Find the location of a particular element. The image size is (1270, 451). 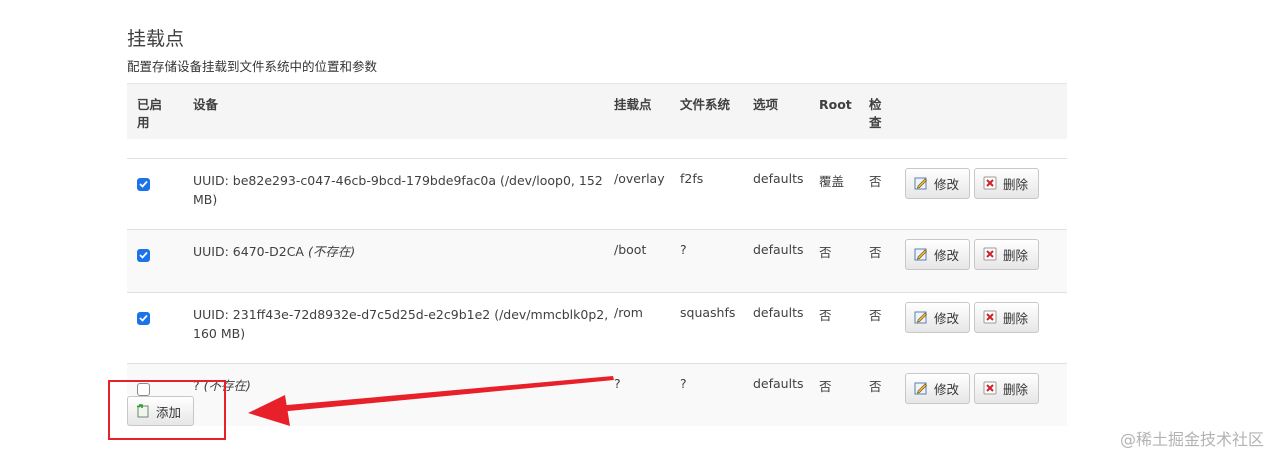

watermark: @稀土掘金技术社区 is located at coordinates (1191, 439).